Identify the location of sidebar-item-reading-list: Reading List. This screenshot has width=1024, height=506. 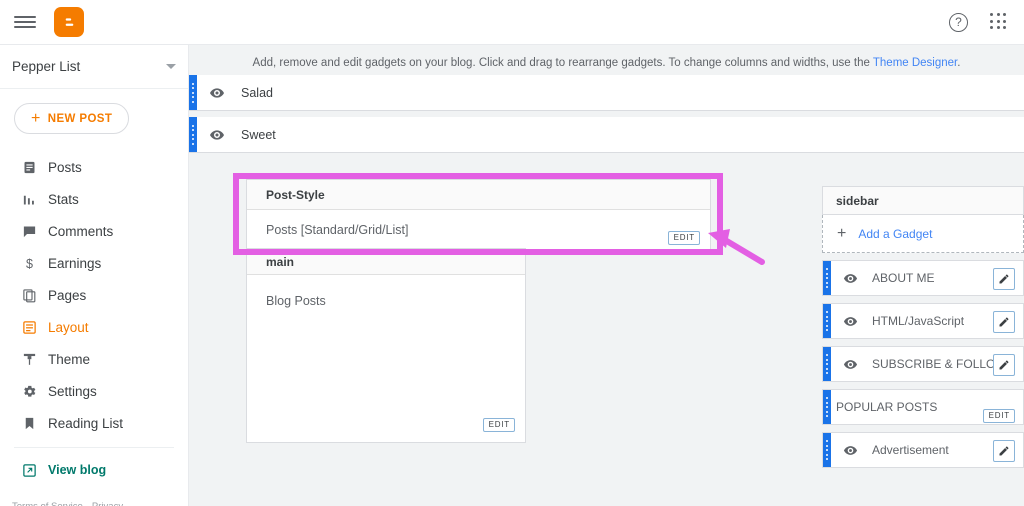
(94, 423).